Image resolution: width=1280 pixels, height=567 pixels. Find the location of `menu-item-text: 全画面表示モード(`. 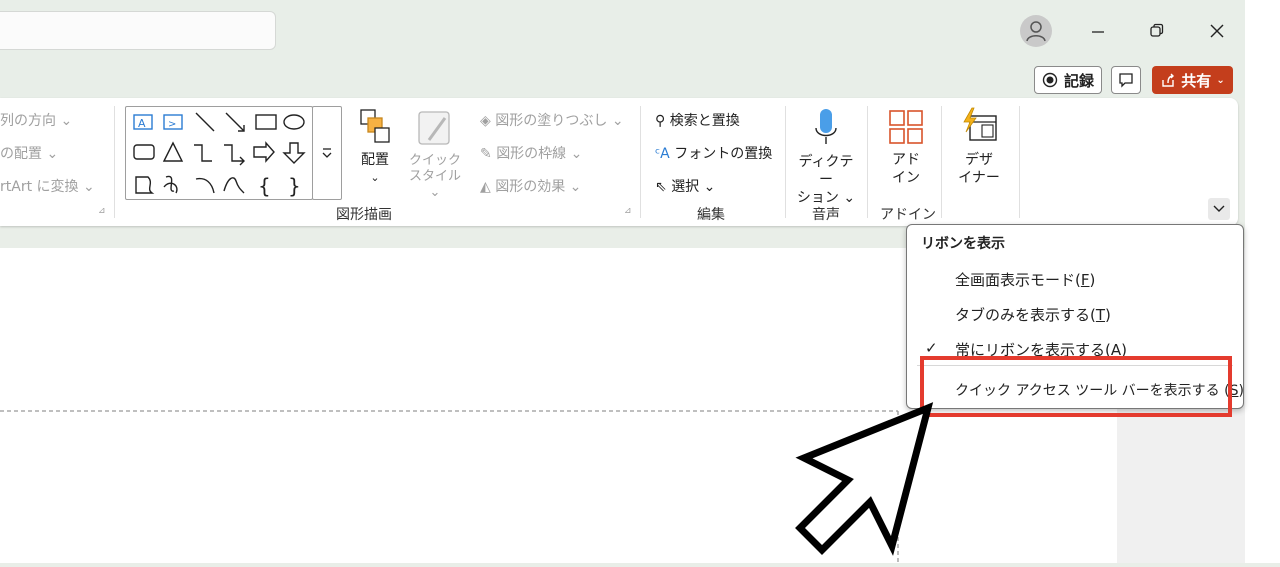

menu-item-text: 全画面表示モード( is located at coordinates (1018, 280).